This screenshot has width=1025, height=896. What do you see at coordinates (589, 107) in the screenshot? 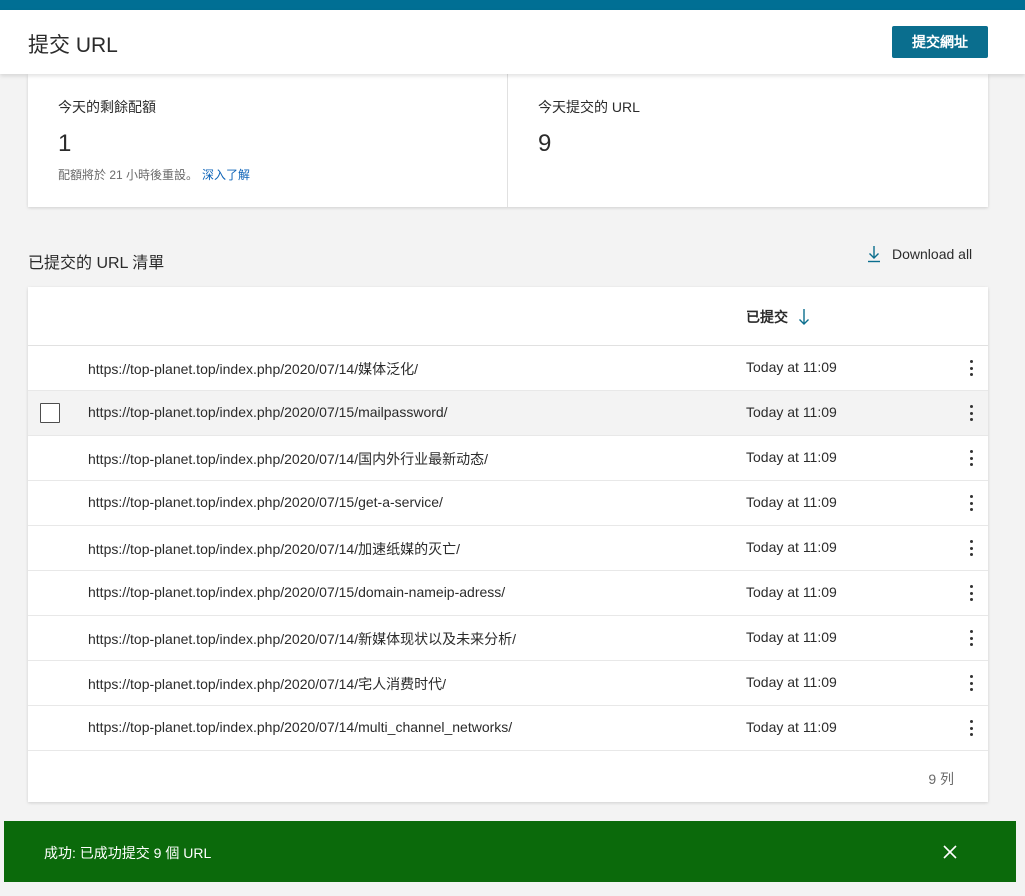
I see `submitted-label: 今天提交的 URL` at bounding box center [589, 107].